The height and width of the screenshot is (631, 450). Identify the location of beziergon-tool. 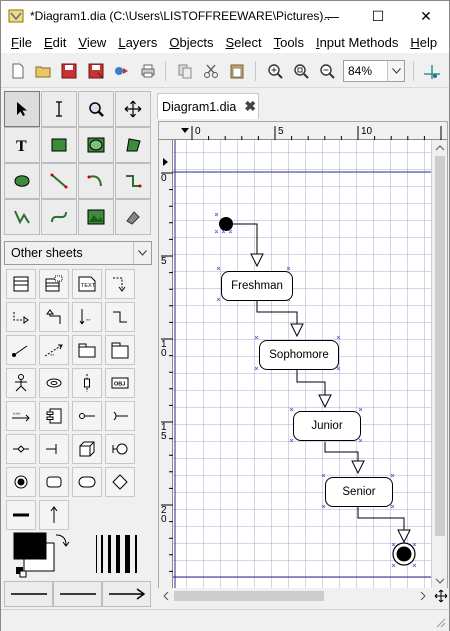
(22, 181).